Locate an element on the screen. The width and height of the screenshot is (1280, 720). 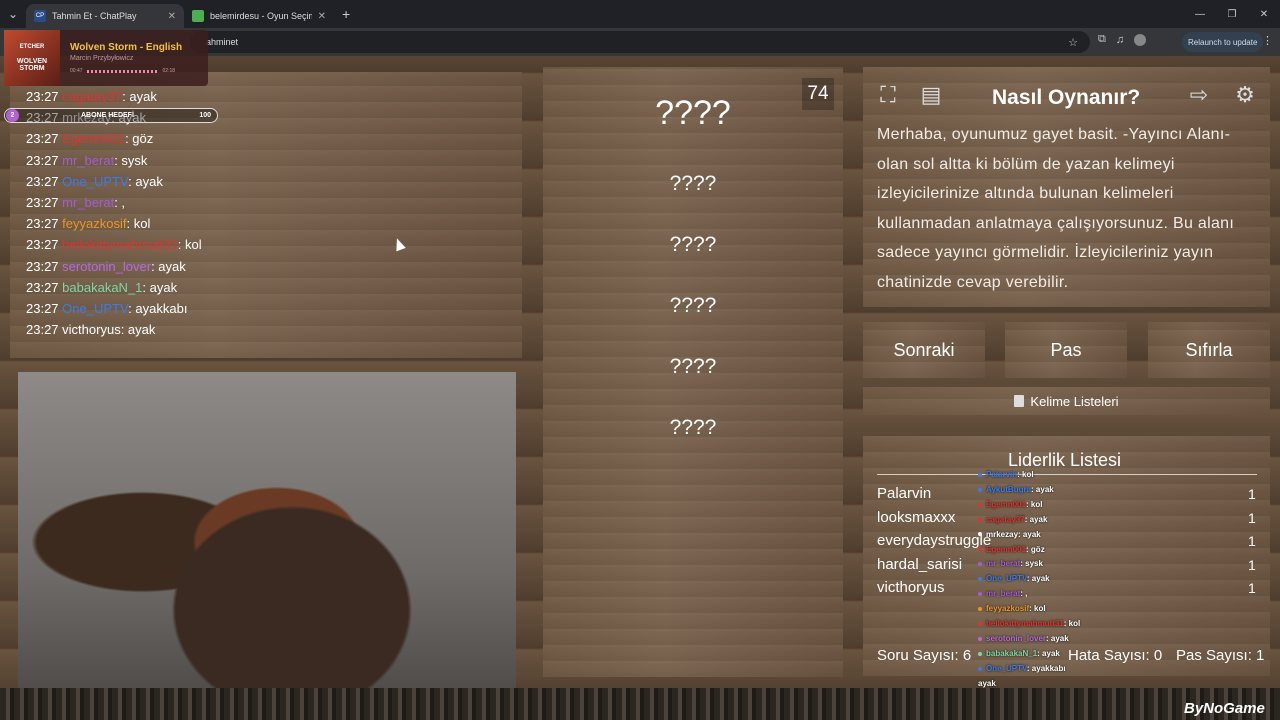
new-tab-icon: + is located at coordinates (346, 14).